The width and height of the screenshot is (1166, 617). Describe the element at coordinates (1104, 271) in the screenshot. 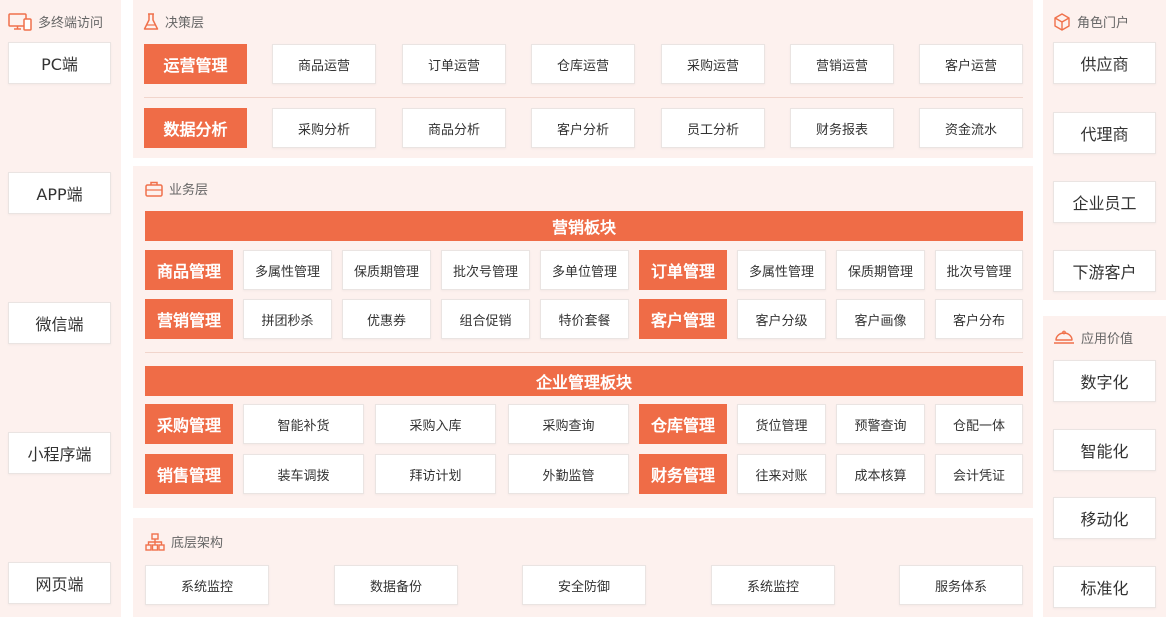

I see `role-downstream-customer: 下游客户` at that location.